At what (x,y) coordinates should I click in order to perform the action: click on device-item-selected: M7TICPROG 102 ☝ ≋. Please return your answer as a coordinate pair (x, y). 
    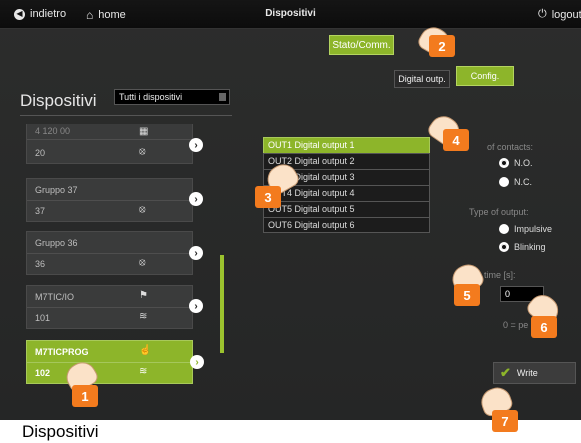
    Looking at the image, I should click on (109, 362).